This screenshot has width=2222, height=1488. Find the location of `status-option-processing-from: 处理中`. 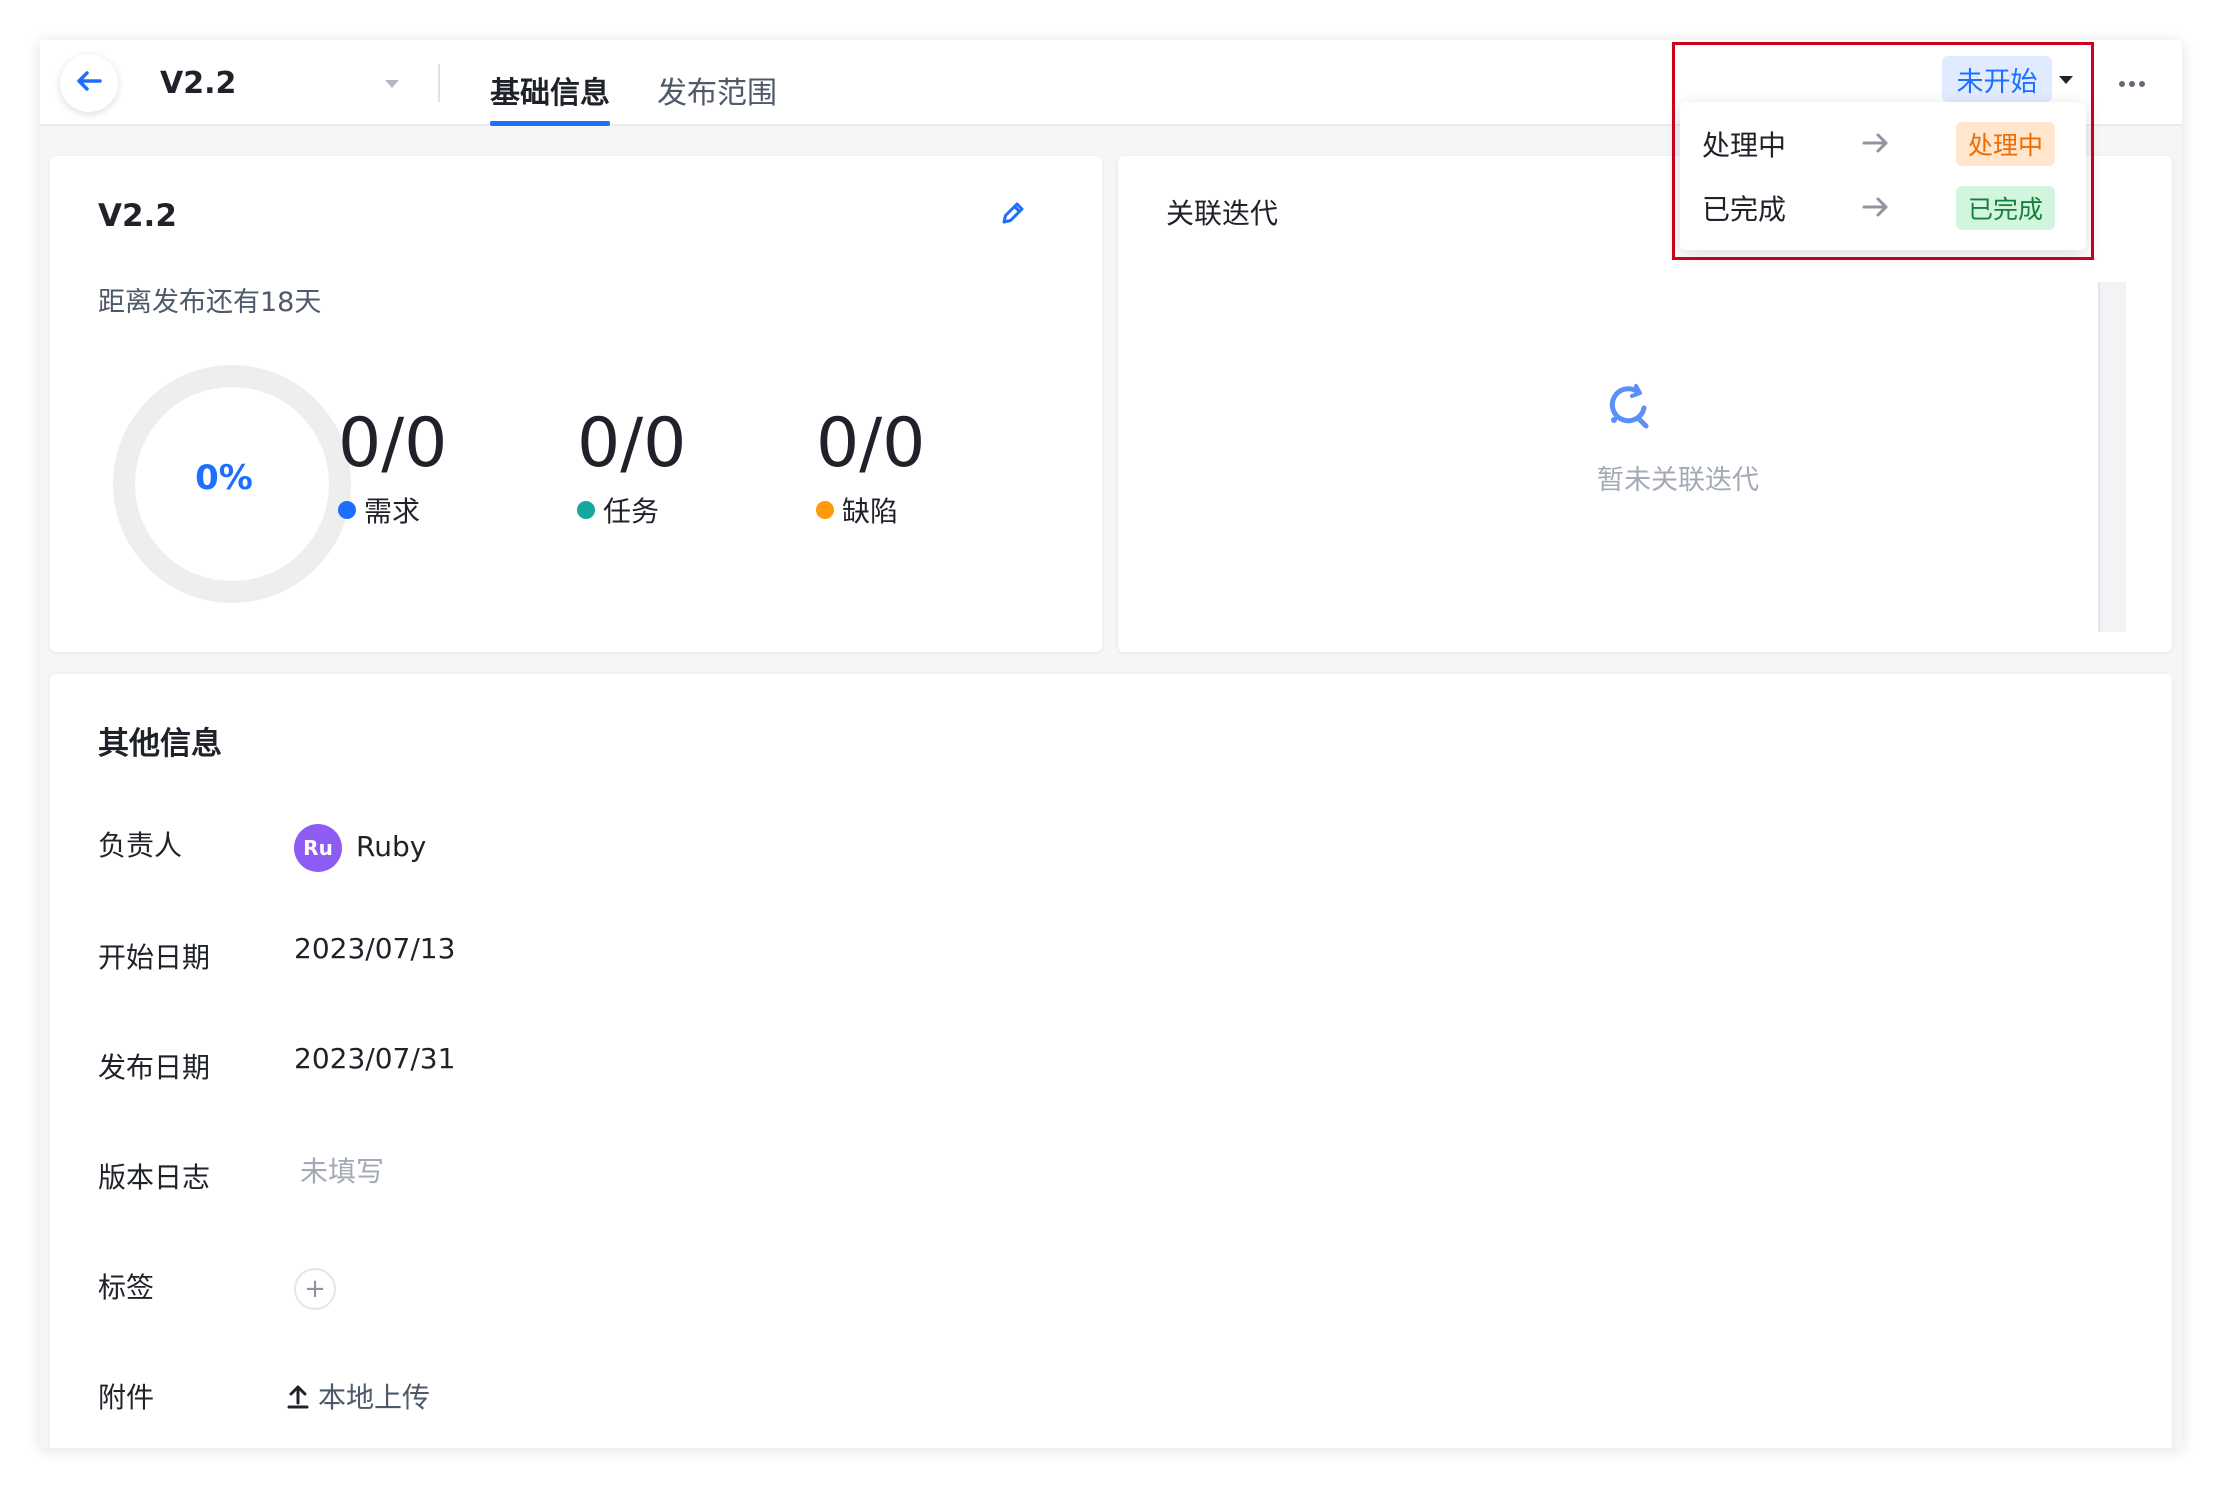

status-option-processing-from: 处理中 is located at coordinates (1744, 145).